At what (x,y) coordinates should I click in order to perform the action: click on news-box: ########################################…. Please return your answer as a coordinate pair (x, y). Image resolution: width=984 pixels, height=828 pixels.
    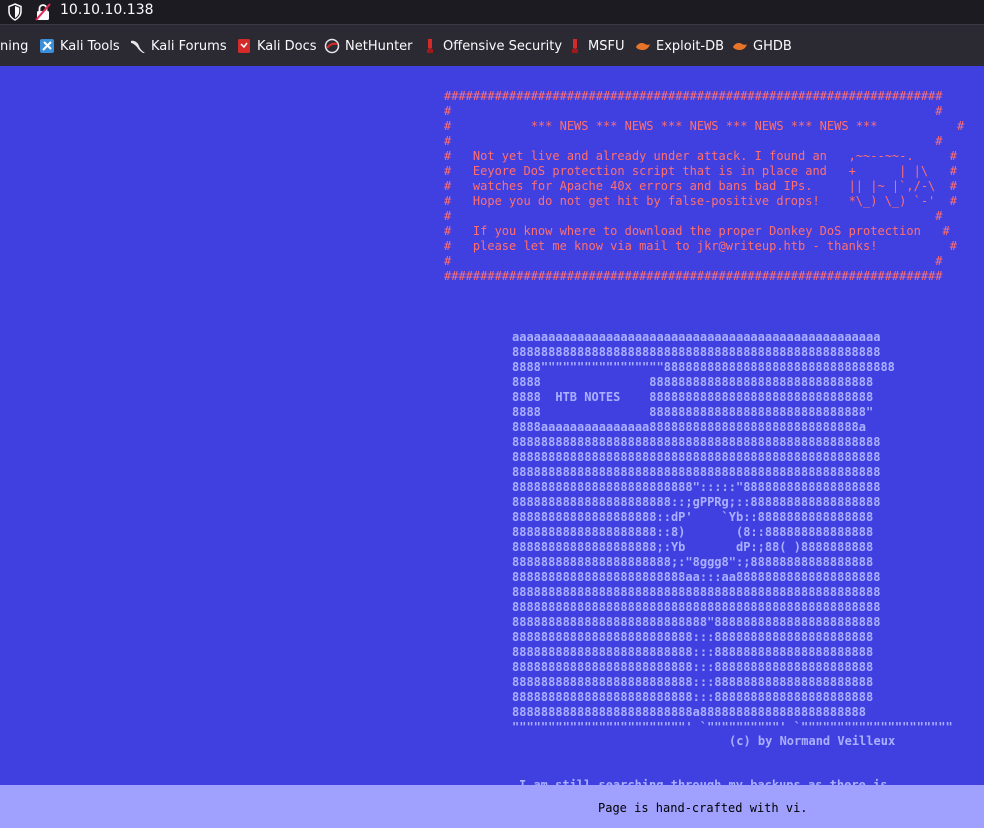
    Looking at the image, I should click on (704, 186).